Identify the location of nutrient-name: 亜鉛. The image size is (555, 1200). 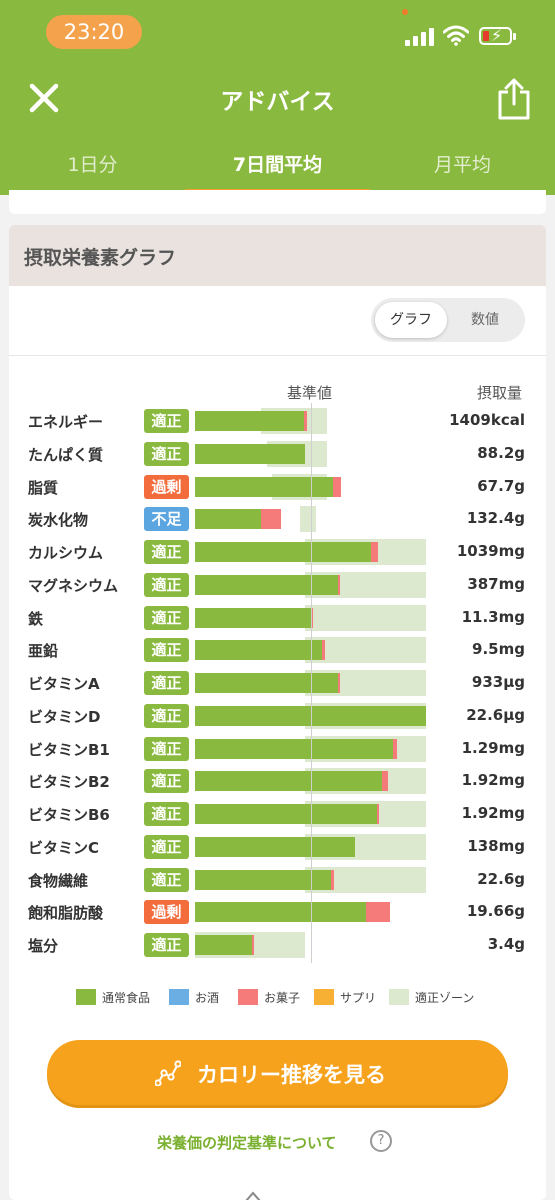
(43, 651).